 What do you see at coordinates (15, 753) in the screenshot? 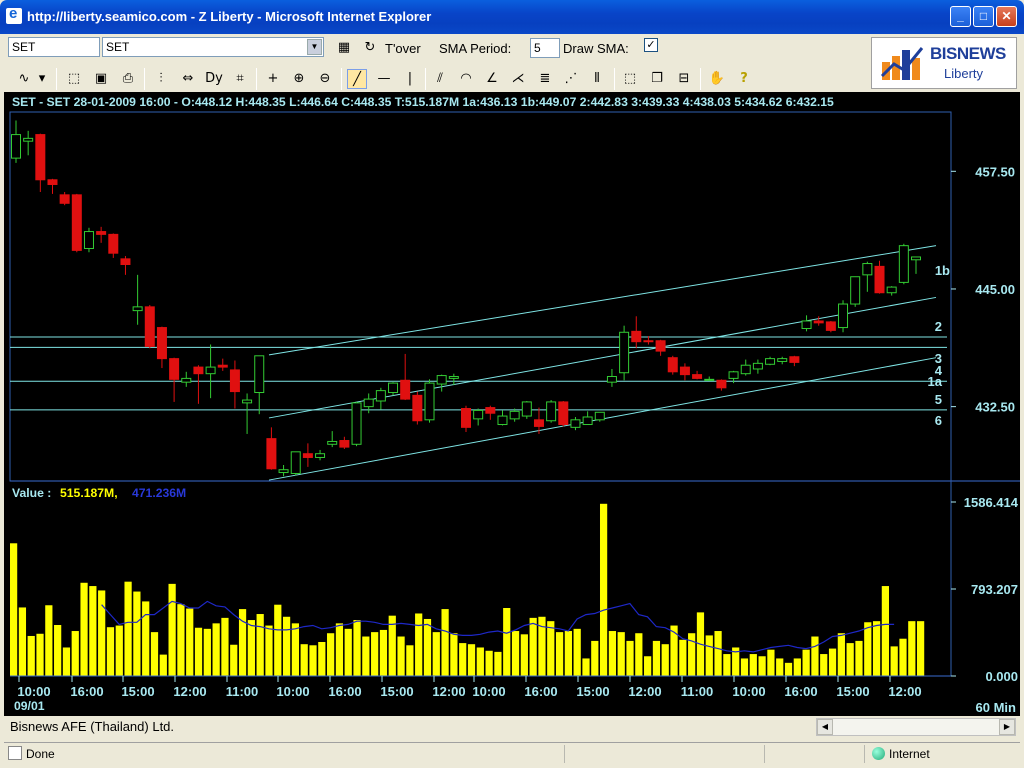
I see `page-icon` at bounding box center [15, 753].